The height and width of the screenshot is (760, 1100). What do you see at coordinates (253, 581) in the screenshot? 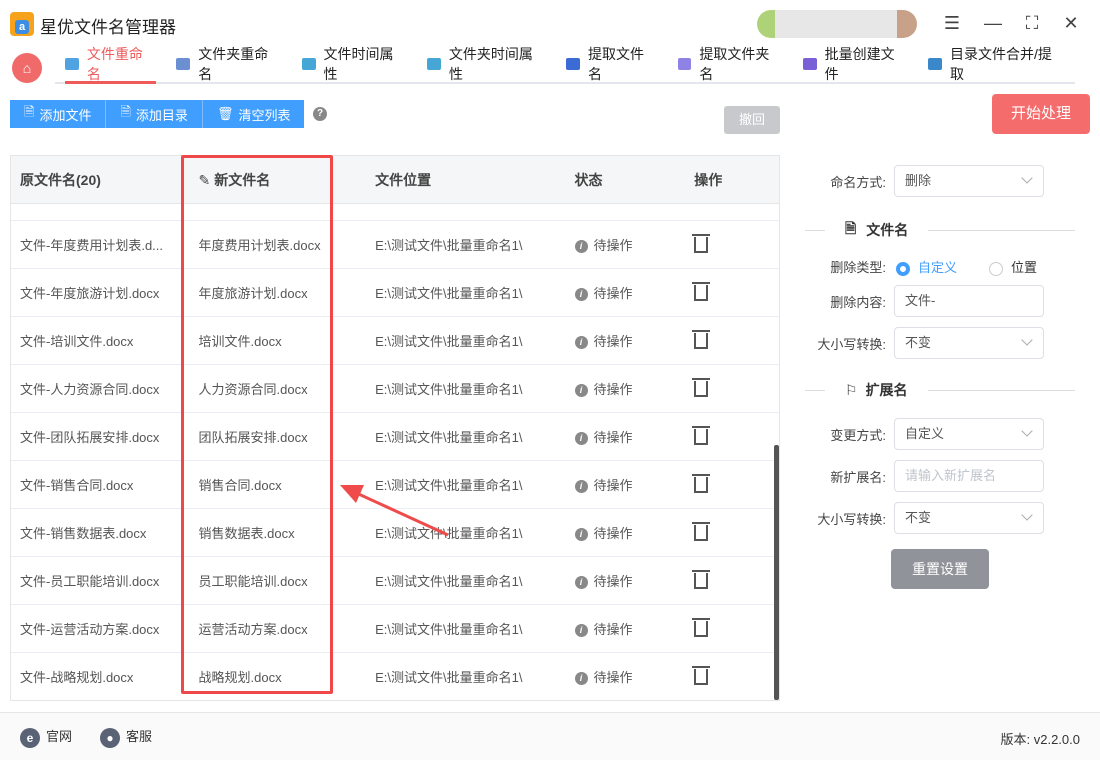
I see `new-name: 员工职能培训.docx` at bounding box center [253, 581].